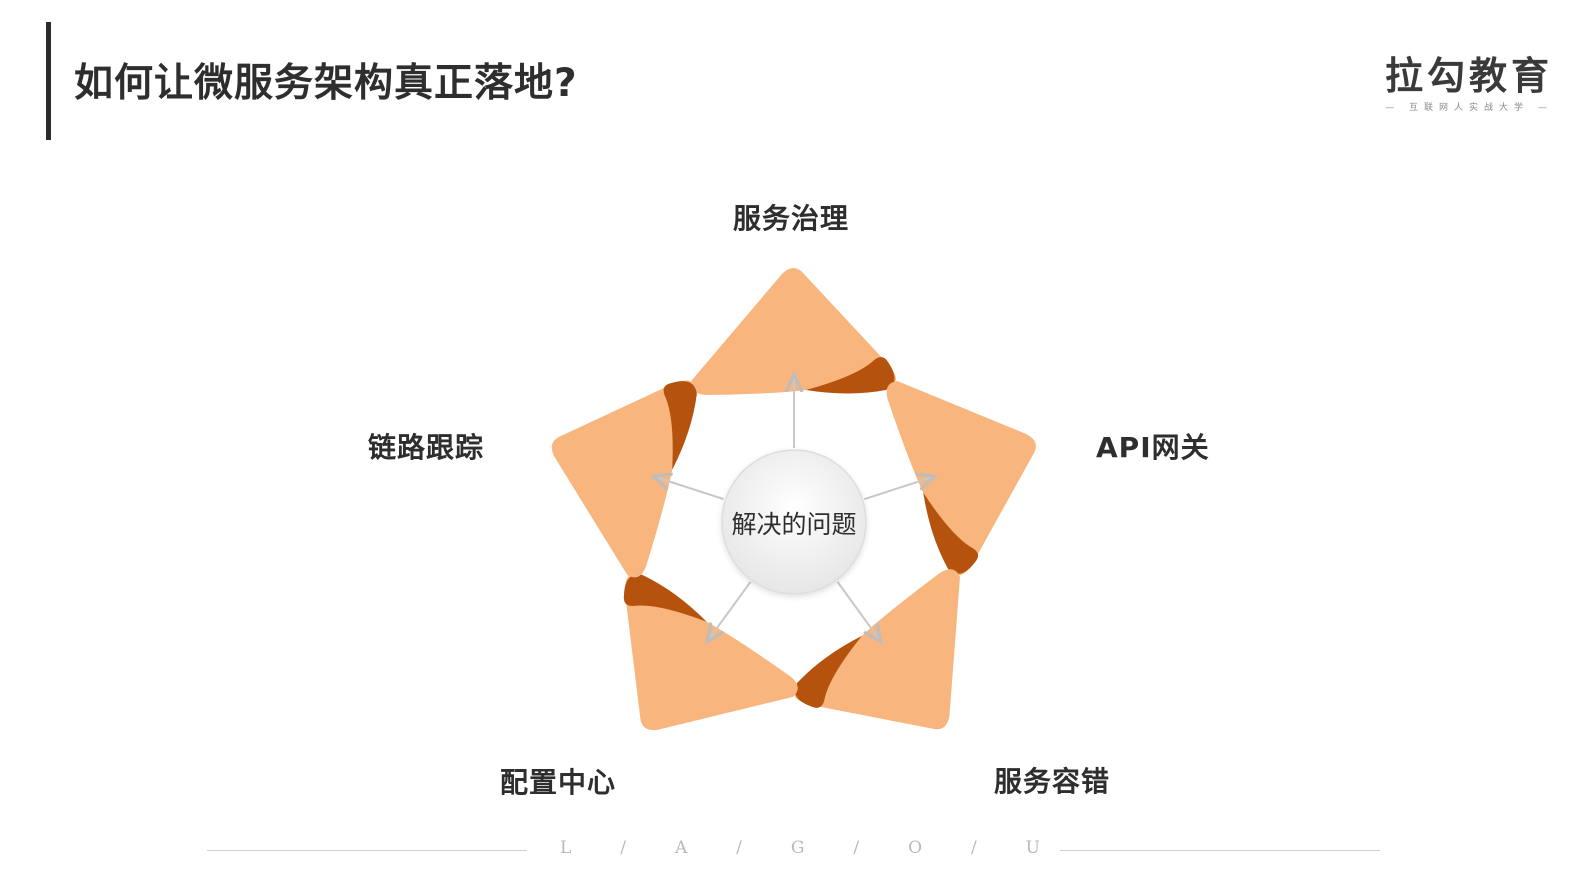 This screenshot has width=1587, height=879. What do you see at coordinates (1153, 447) in the screenshot?
I see `label-api-gateway: API网关` at bounding box center [1153, 447].